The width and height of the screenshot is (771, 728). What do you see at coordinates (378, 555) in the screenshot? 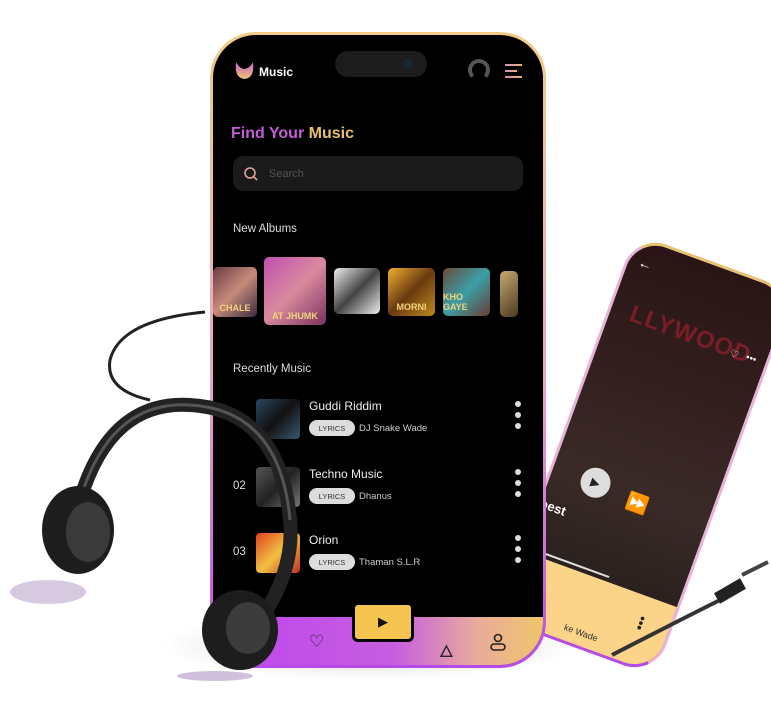
I see `list-item: 03 Orion LYRICS Thaman S.L.R` at bounding box center [378, 555].